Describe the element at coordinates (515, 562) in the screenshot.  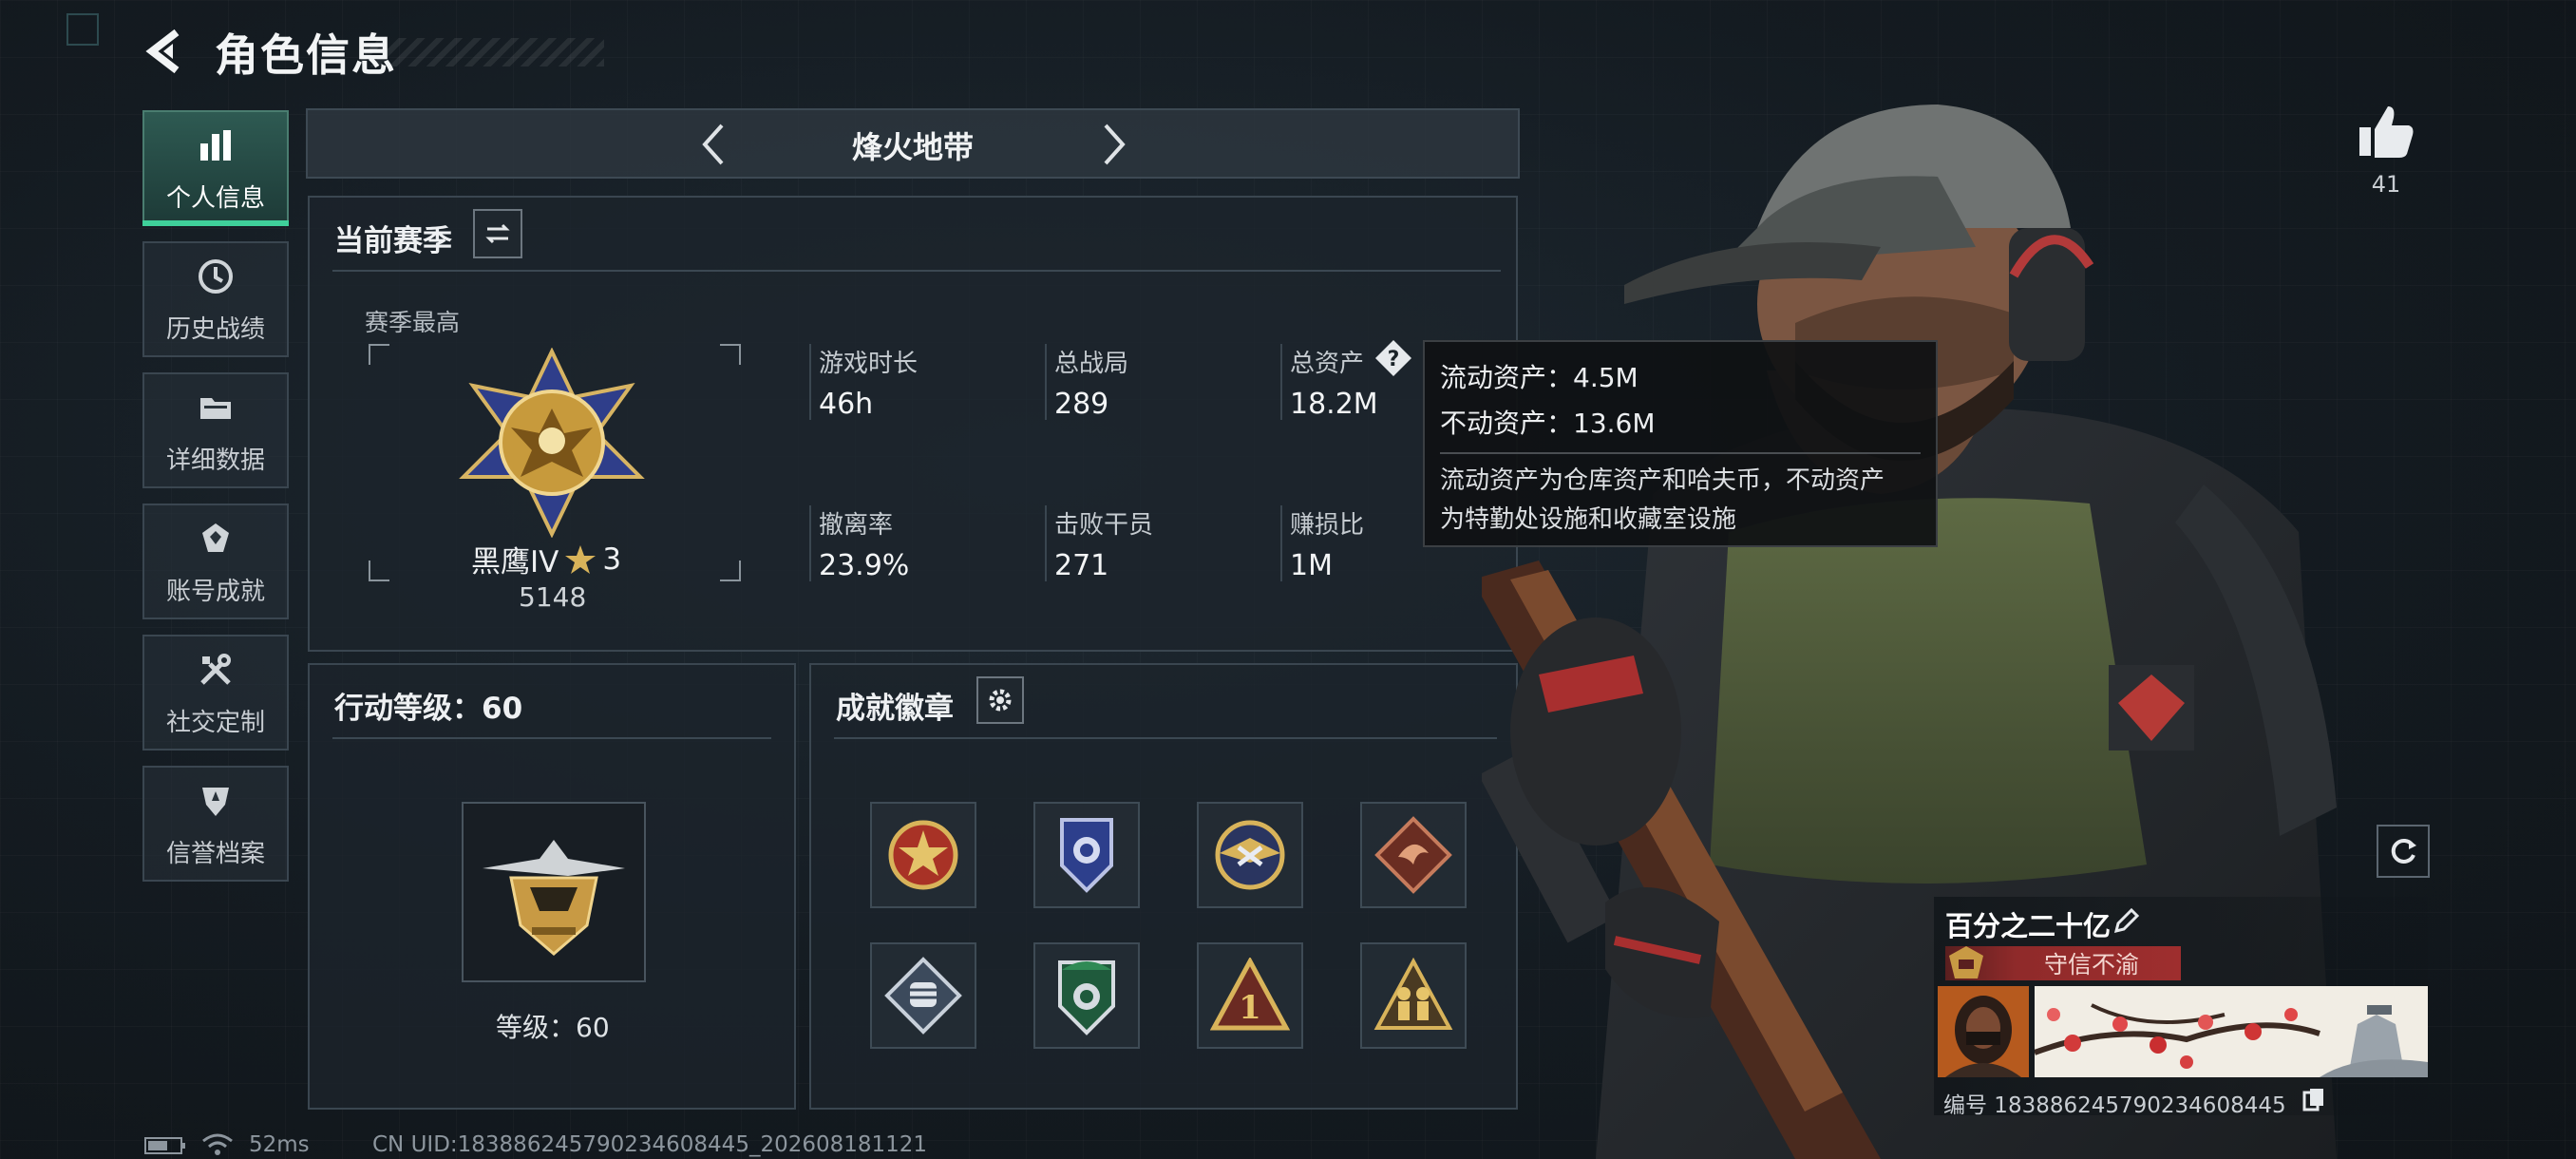
I see `rank-name: 黑鹰IV` at that location.